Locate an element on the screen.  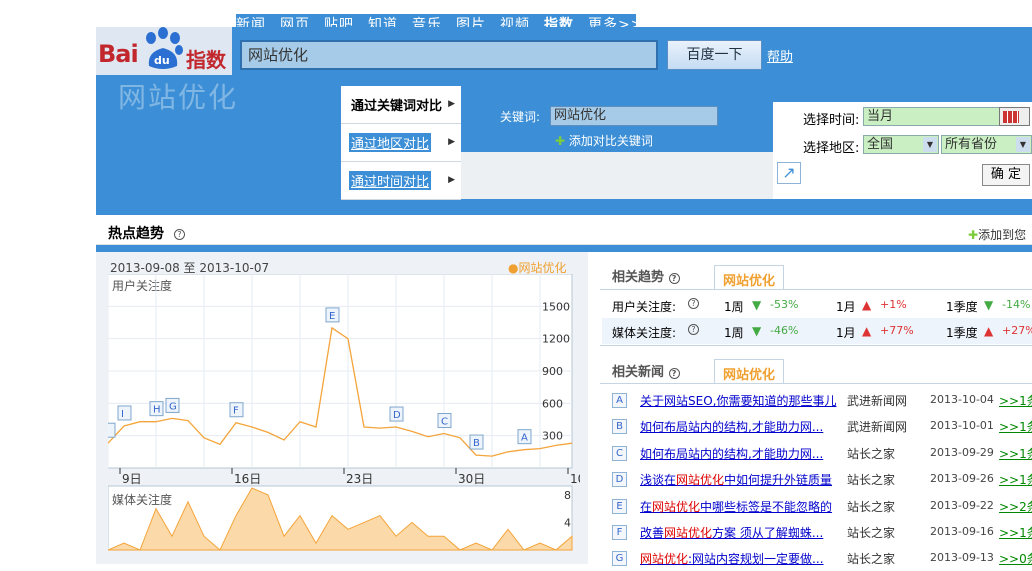
news-date: 2013-10-01 is located at coordinates (962, 425).